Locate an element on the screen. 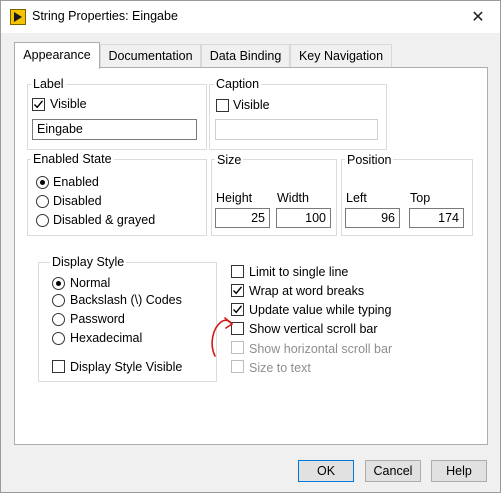 This screenshot has height=493, width=501. caption-group-title: Caption is located at coordinates (238, 84).